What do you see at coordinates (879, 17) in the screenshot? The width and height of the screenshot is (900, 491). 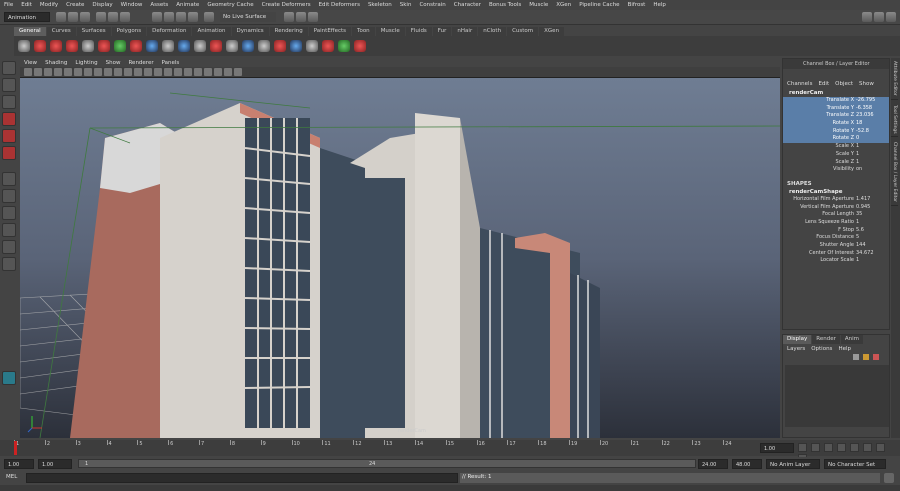 I see `toggle-panel-icon` at bounding box center [879, 17].